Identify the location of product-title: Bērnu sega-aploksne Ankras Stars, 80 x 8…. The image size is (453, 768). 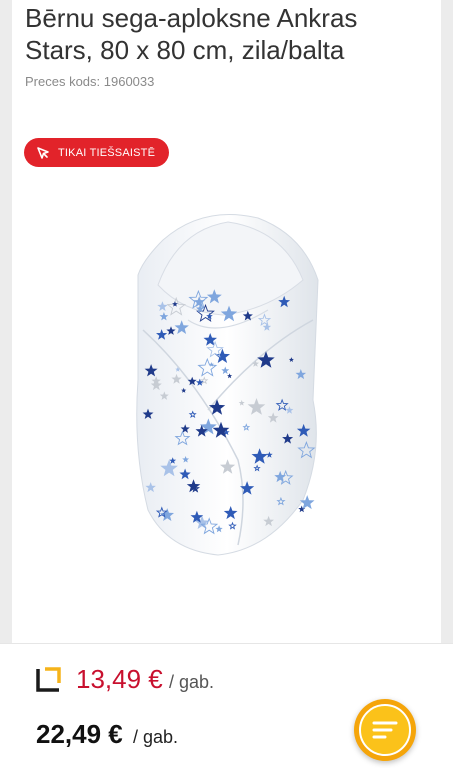
(191, 34).